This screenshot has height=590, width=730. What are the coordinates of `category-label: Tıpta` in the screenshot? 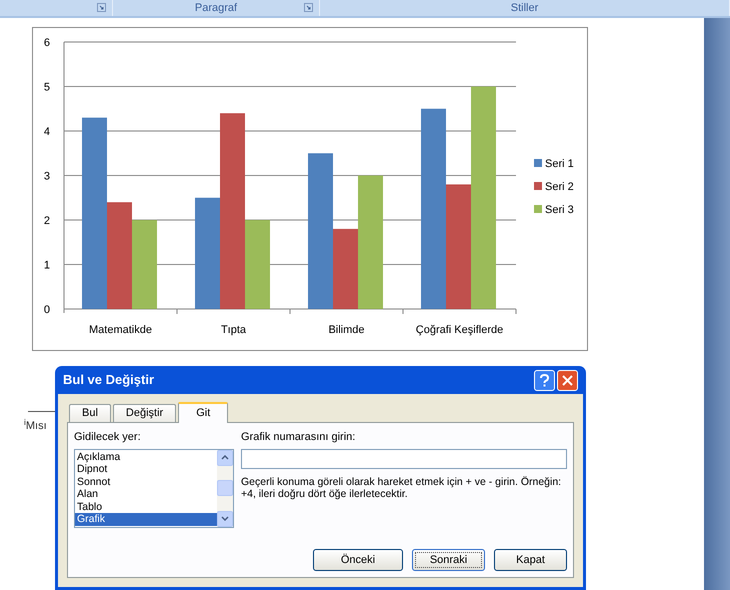 It's located at (233, 330).